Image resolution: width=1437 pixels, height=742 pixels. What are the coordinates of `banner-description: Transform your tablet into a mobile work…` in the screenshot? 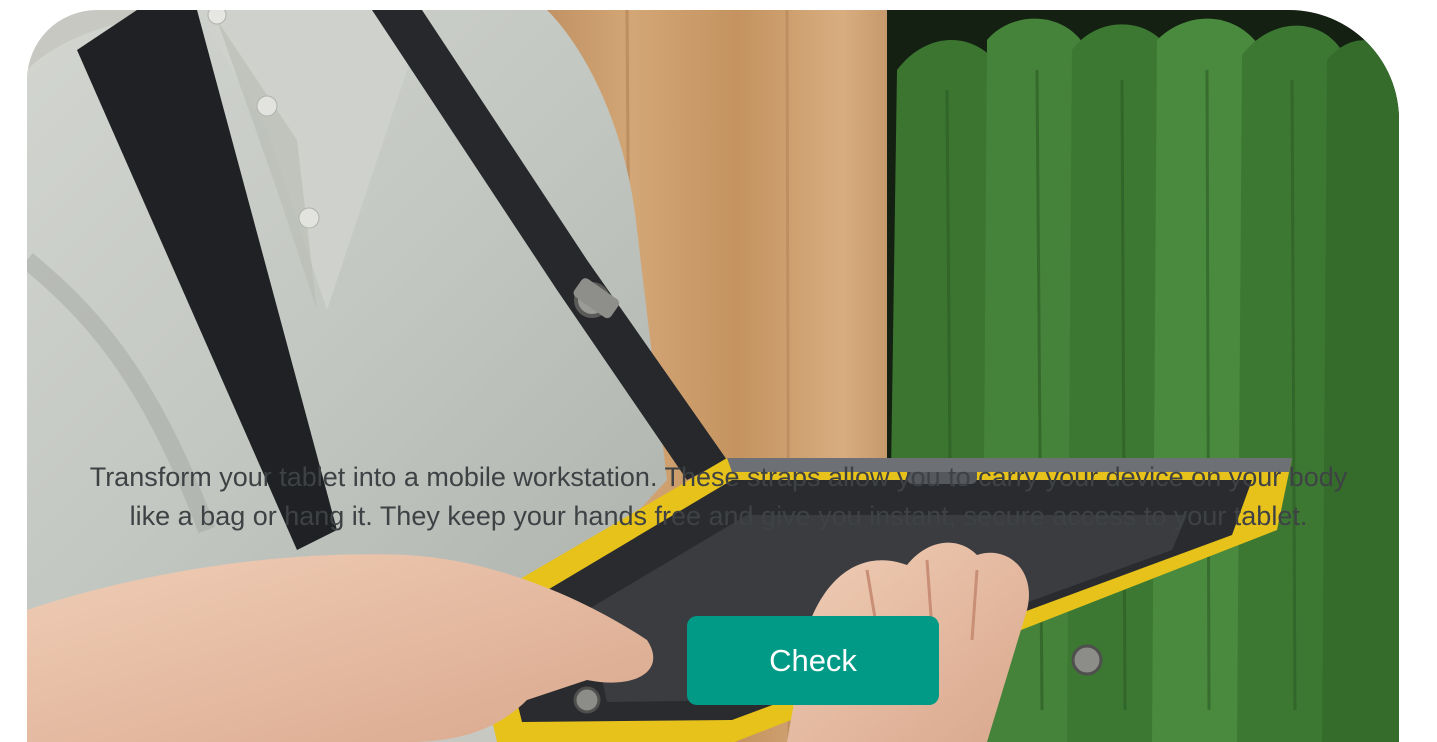 It's located at (718, 497).